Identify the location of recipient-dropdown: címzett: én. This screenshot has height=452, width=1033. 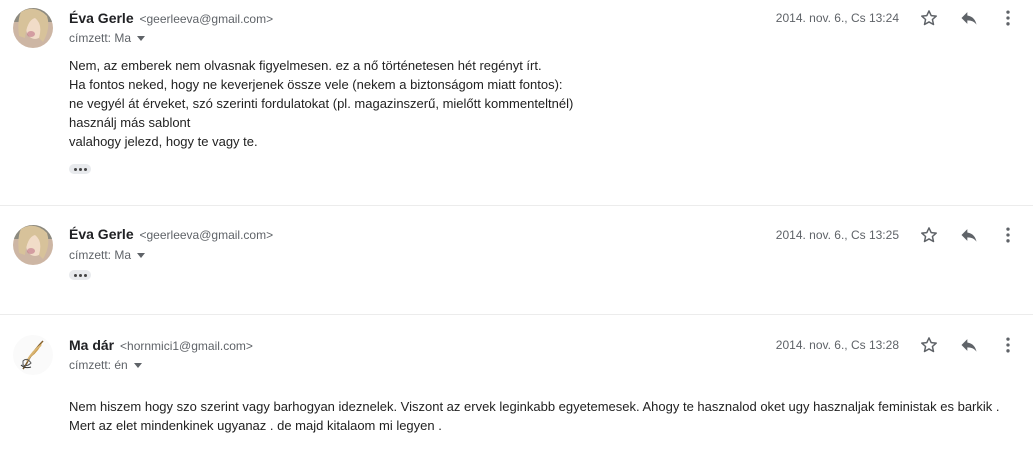
(105, 365).